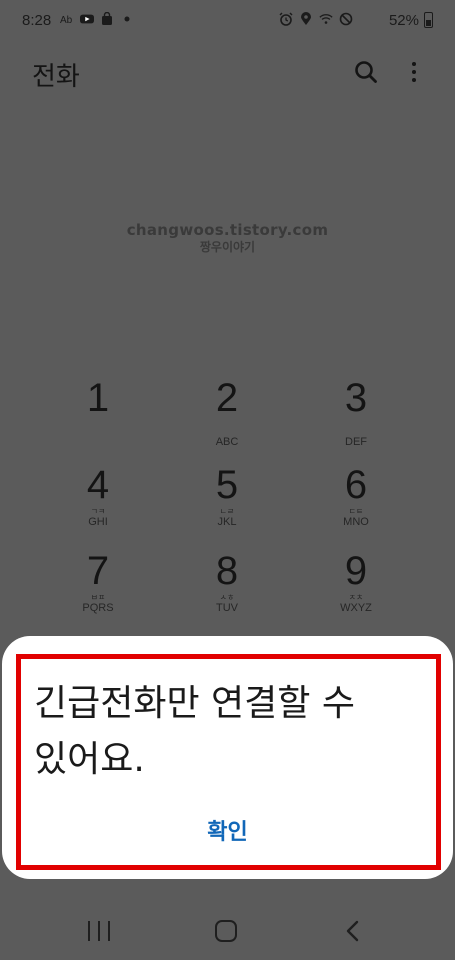  I want to click on key-letters: MNO, so click(356, 522).